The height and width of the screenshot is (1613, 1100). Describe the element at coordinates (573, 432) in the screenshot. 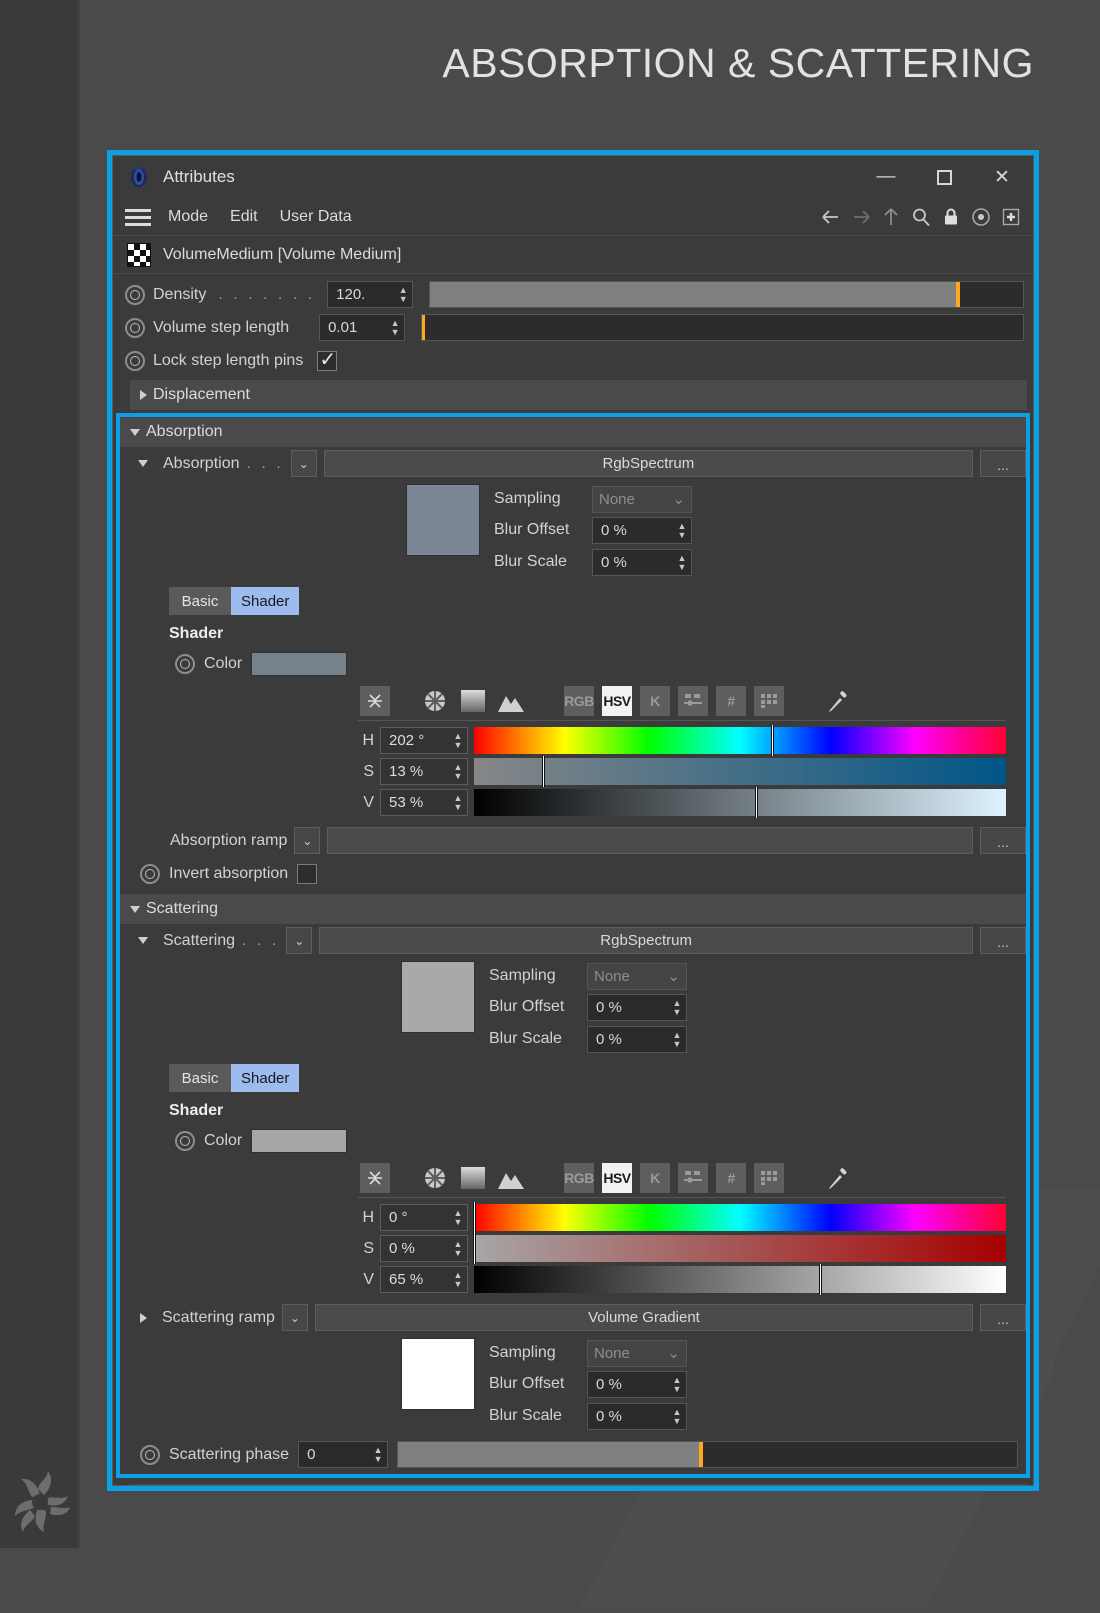

I see `section-absorption: Absorption` at that location.